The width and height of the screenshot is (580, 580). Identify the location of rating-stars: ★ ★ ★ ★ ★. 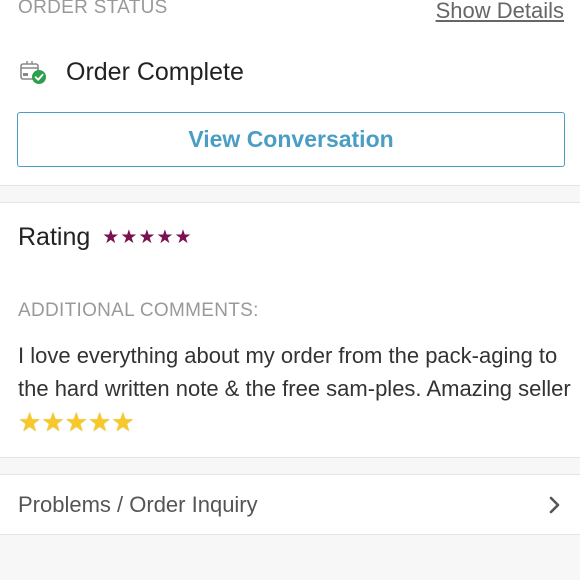
(147, 237).